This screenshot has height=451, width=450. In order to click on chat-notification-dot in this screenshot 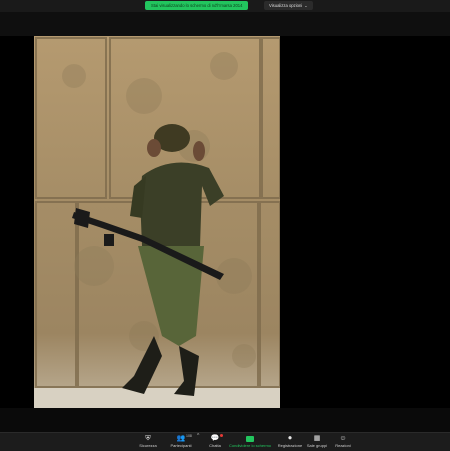, I will do `click(221, 435)`.